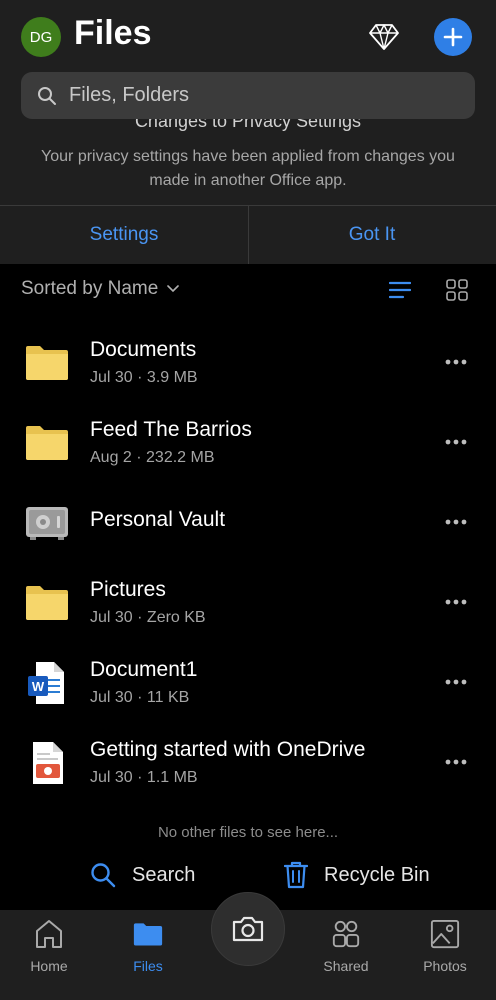  What do you see at coordinates (128, 589) in the screenshot?
I see `file-name: Pictures` at bounding box center [128, 589].